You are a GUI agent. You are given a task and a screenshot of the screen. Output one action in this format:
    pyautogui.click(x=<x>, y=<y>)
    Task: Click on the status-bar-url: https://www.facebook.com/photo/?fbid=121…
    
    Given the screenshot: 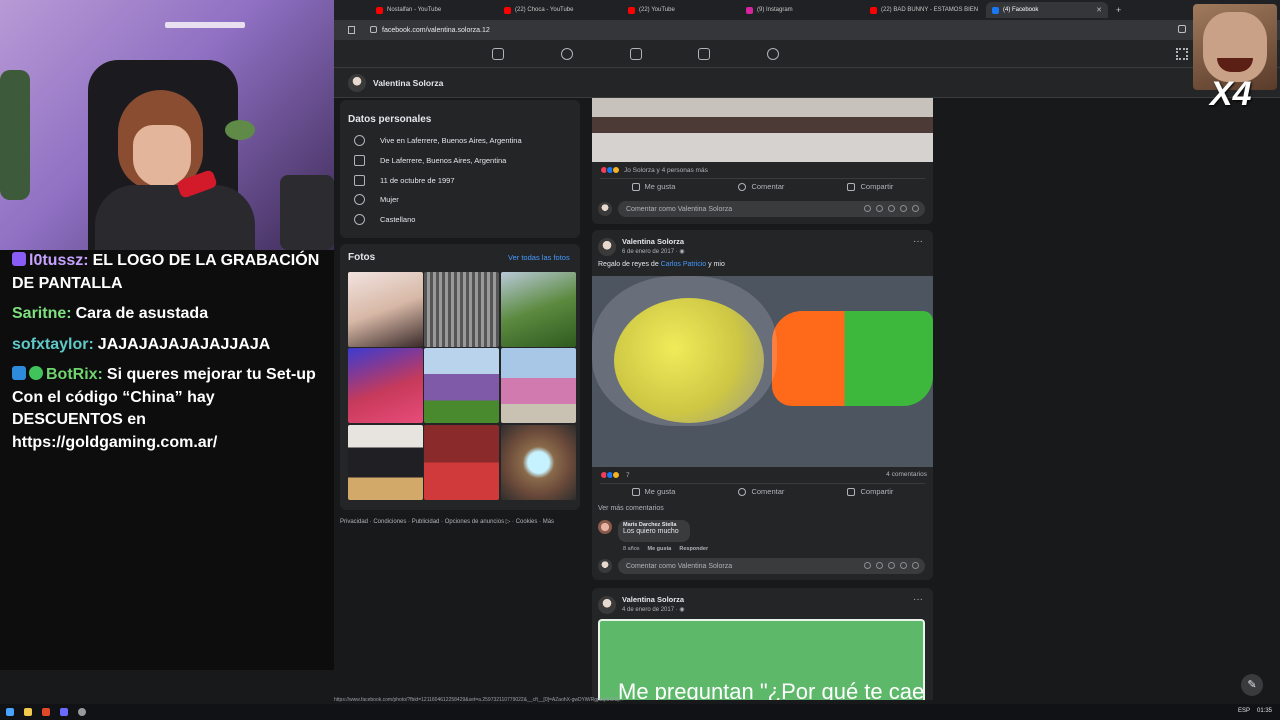 What is the action you would take?
    pyautogui.click(x=478, y=700)
    